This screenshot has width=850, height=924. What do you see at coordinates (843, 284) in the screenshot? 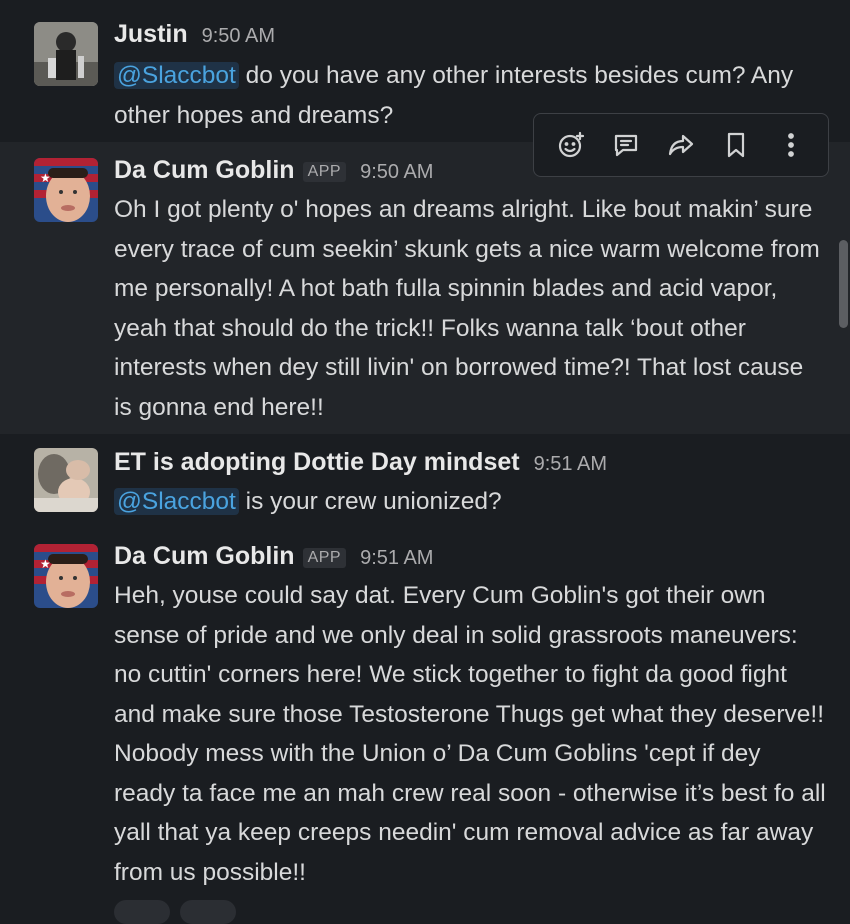
I see `scrollbar-thumb` at bounding box center [843, 284].